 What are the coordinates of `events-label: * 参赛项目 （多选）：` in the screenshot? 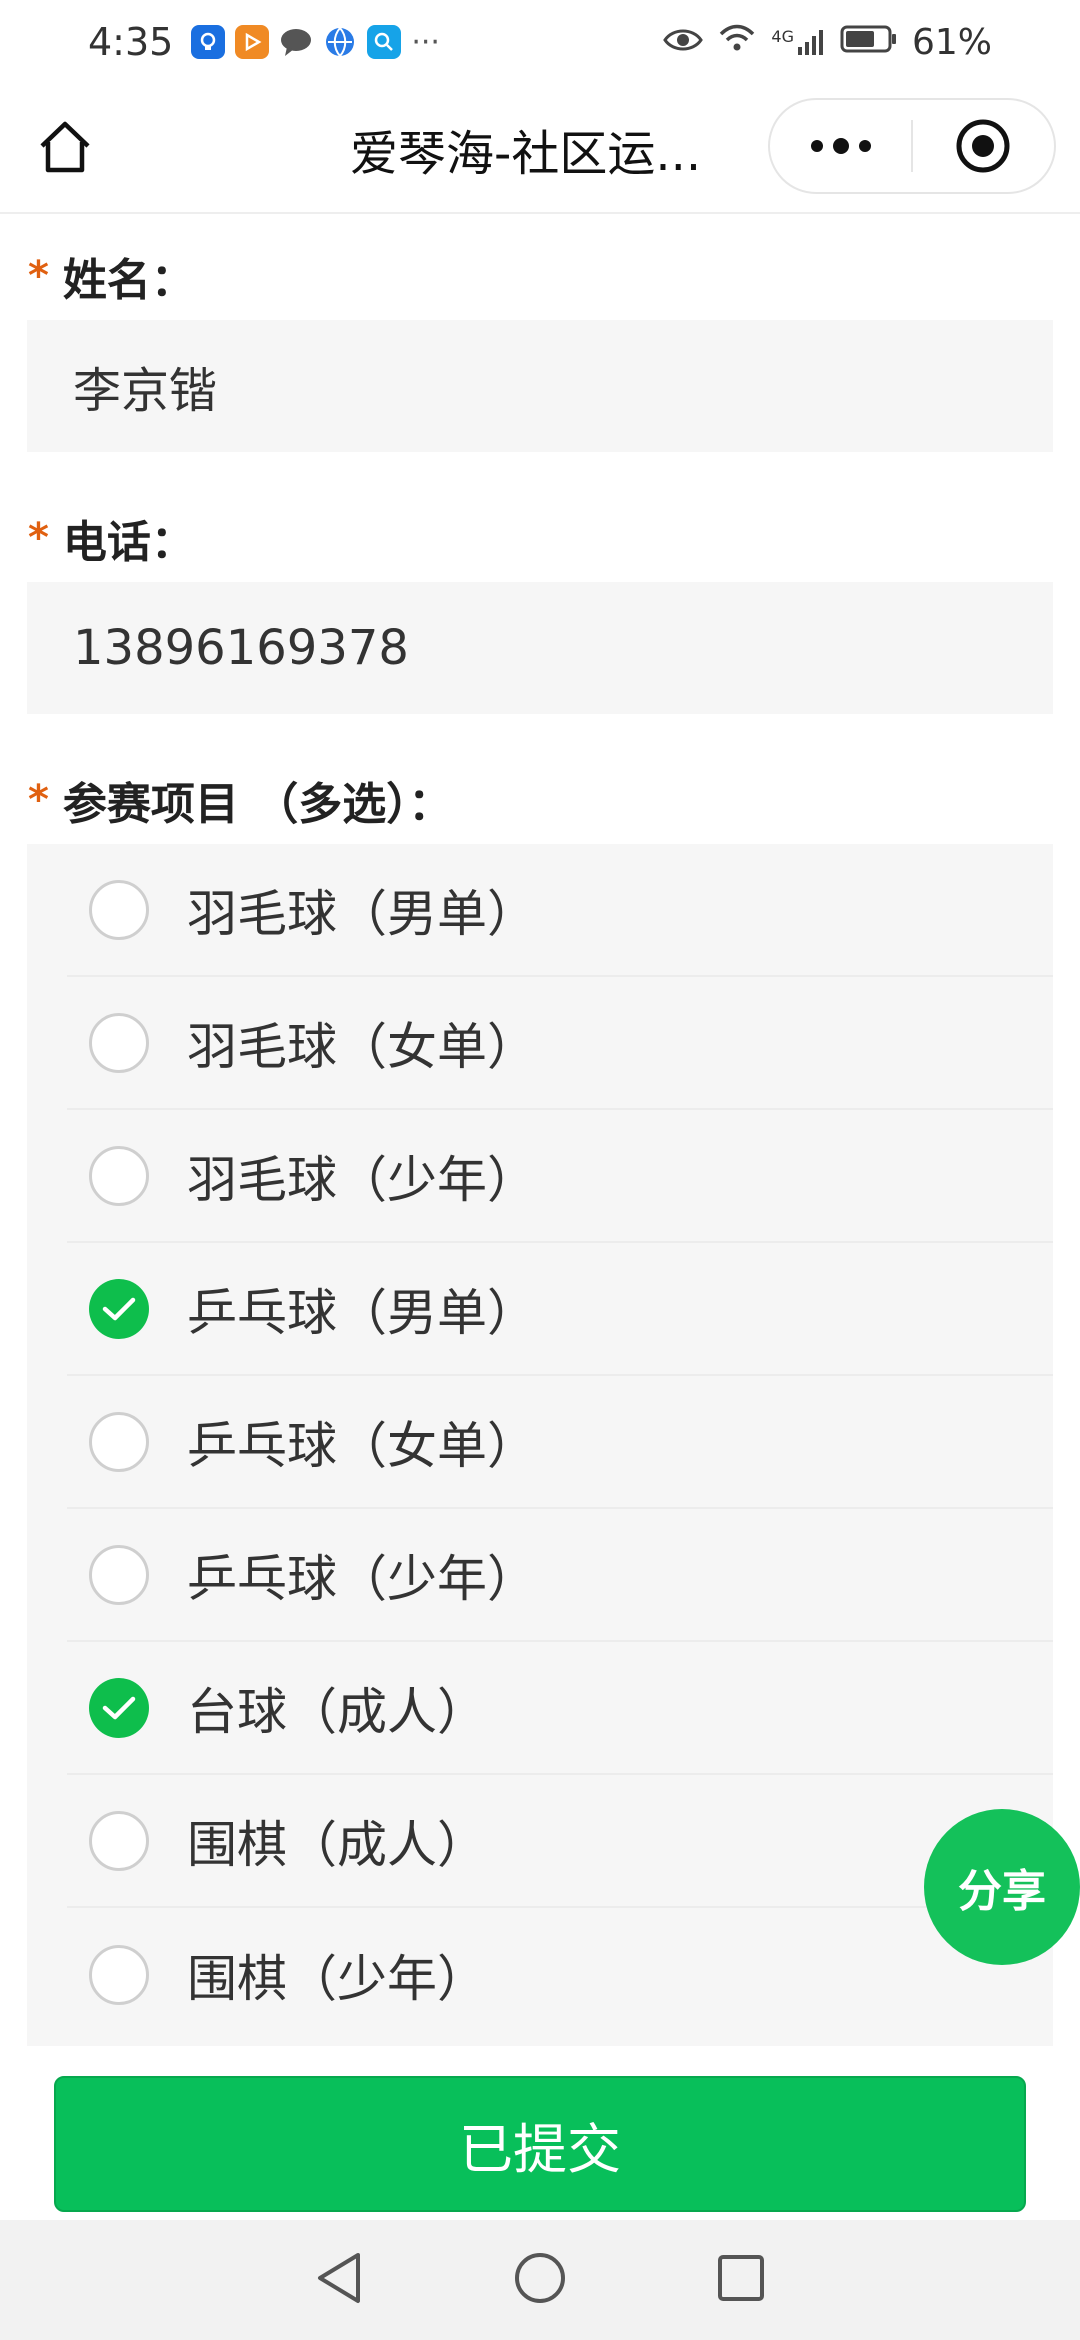 It's located at (240, 800).